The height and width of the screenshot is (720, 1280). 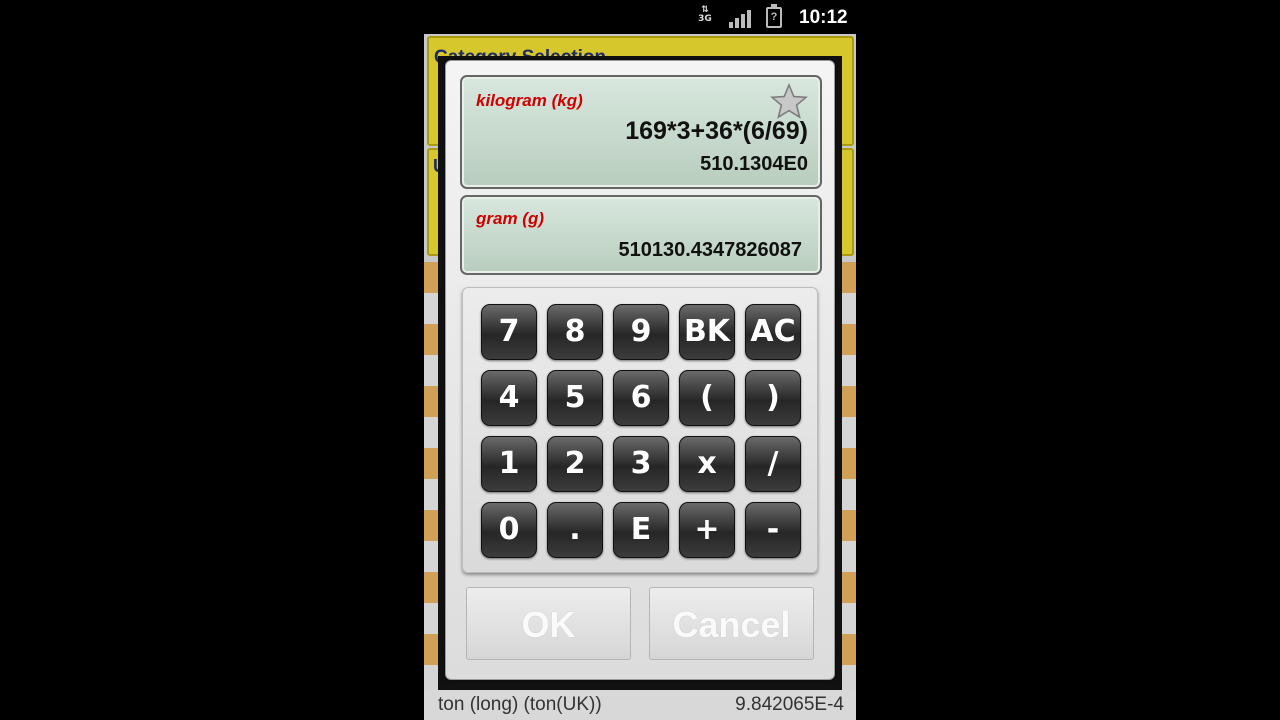 I want to click on to-unit-label: gram (g), so click(x=510, y=218).